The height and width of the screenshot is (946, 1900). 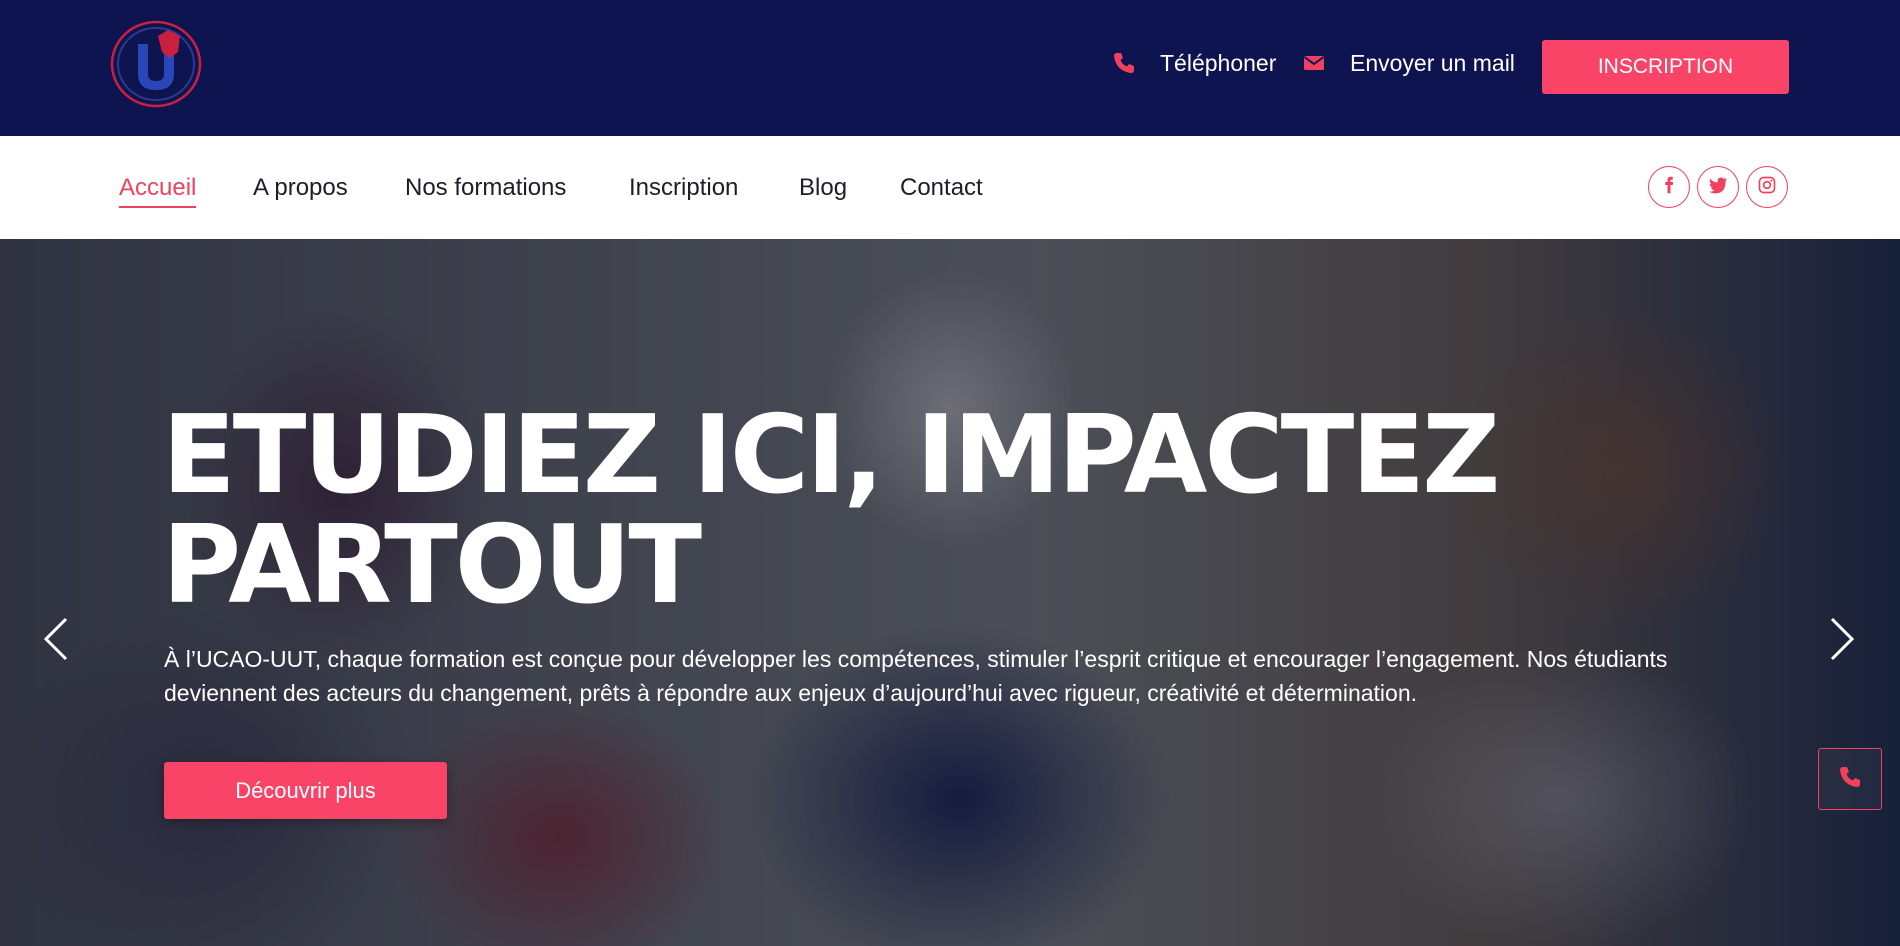 What do you see at coordinates (432, 565) in the screenshot?
I see `hero-title-line2: PARTOUT` at bounding box center [432, 565].